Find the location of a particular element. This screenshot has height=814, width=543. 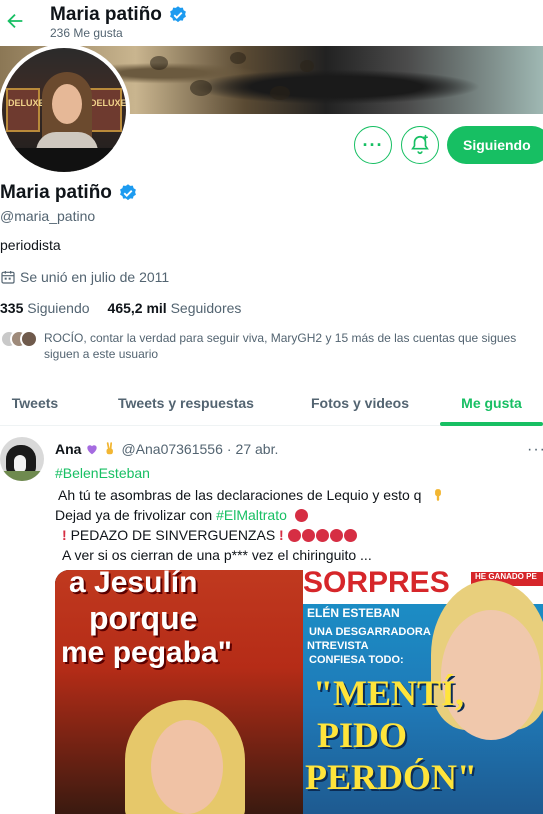

tweet-line-3: Dejad ya de frivolizar con #ElMaltrato is located at coordinates (182, 515).